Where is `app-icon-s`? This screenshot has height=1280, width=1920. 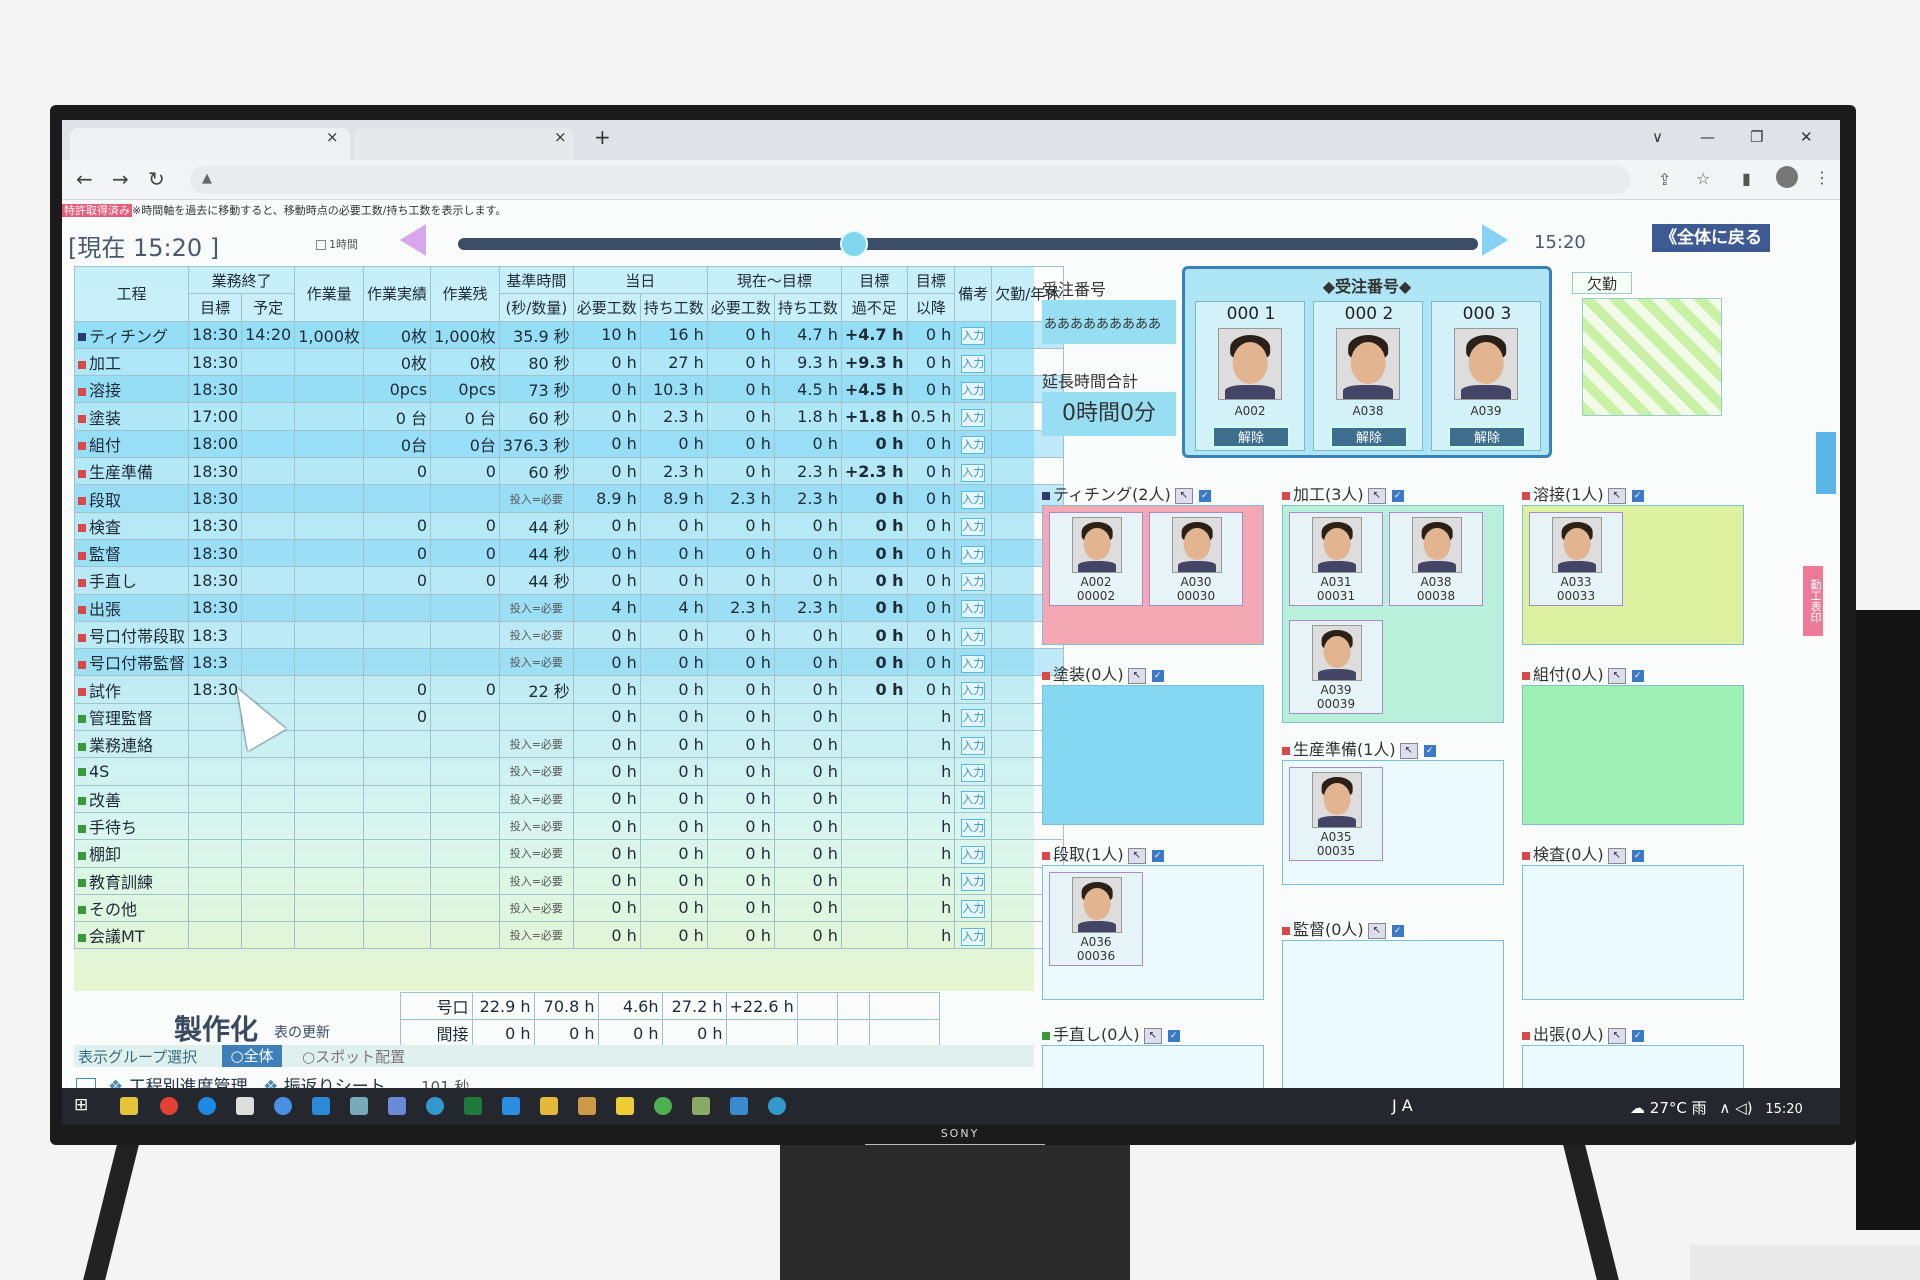
app-icon-s is located at coordinates (321, 1106).